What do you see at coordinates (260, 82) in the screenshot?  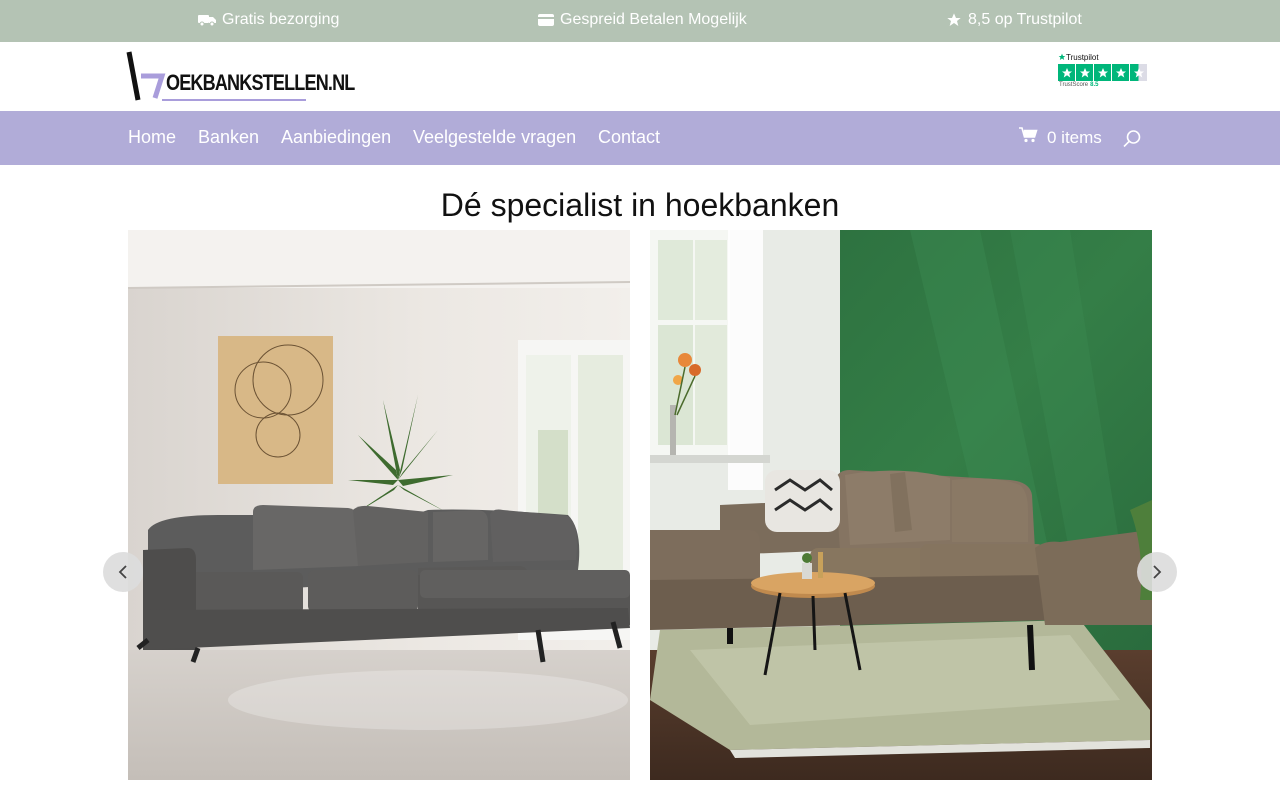 I see `logo-text: OEKBANKSTELLEN.NL` at bounding box center [260, 82].